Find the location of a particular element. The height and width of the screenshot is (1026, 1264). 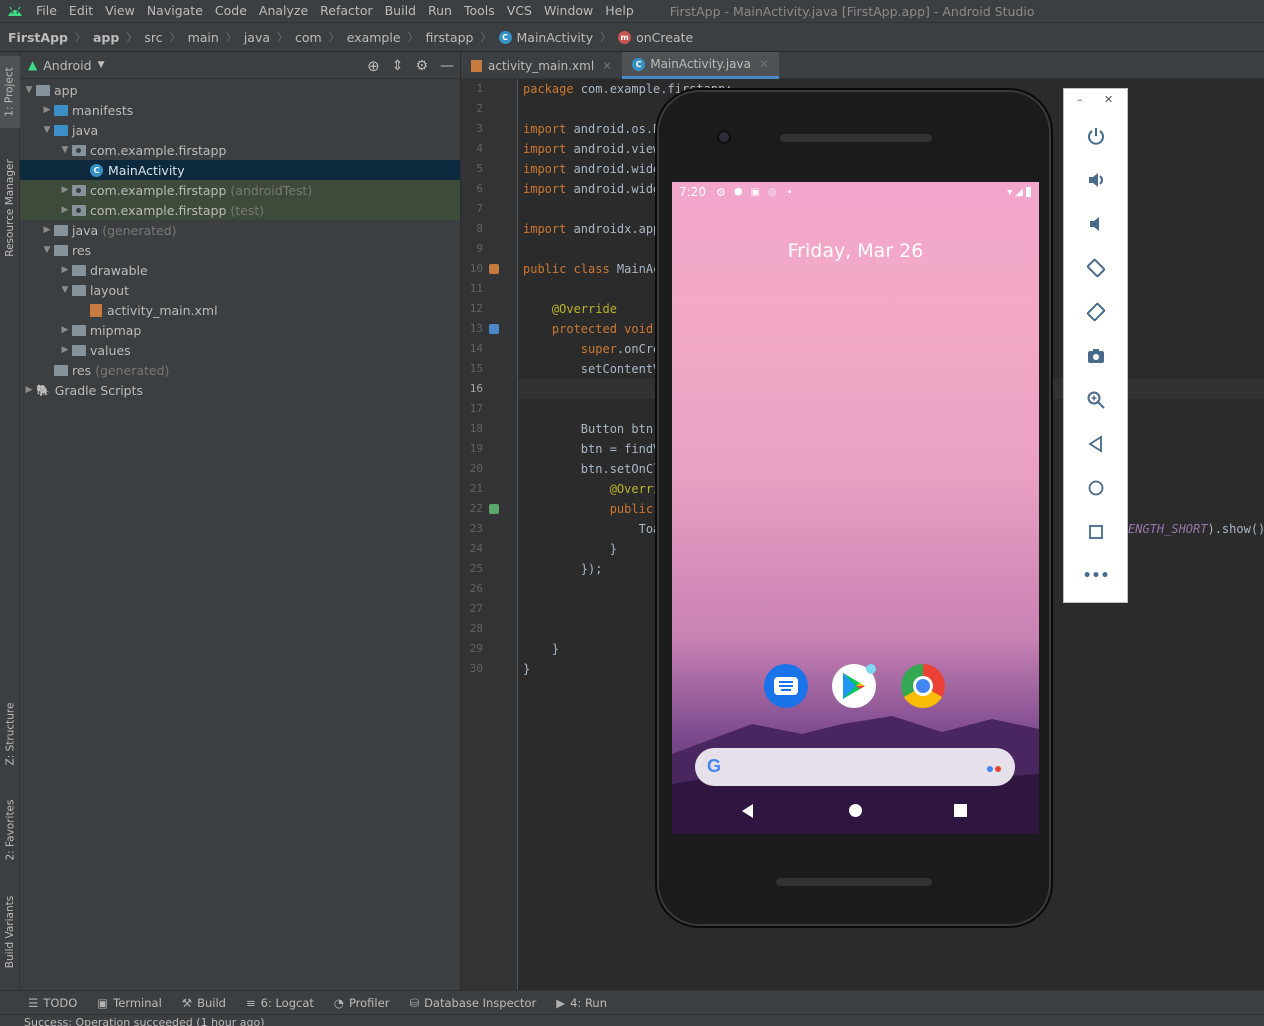

tab-build-variants: Build Variants is located at coordinates (10, 932).